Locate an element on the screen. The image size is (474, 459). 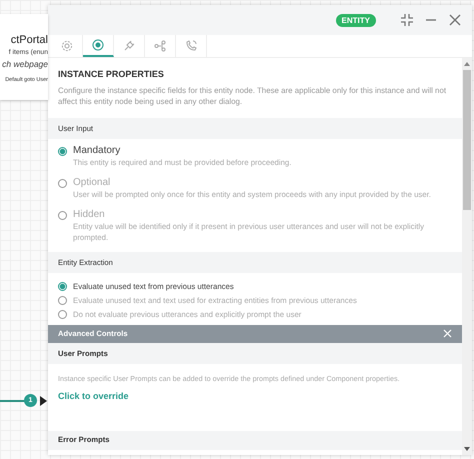
option-label: Optional is located at coordinates (92, 182).